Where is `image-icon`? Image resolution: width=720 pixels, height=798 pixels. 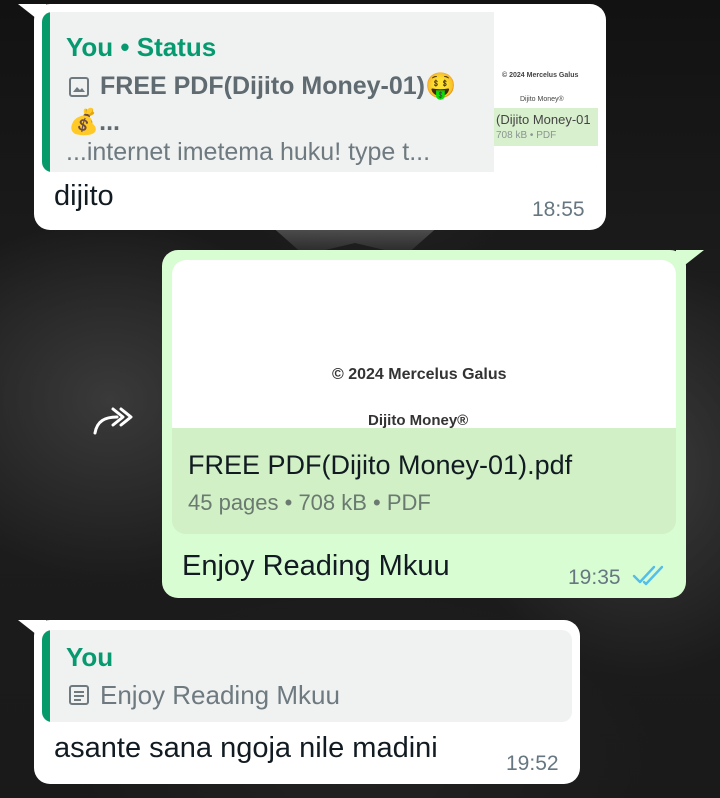 image-icon is located at coordinates (79, 89).